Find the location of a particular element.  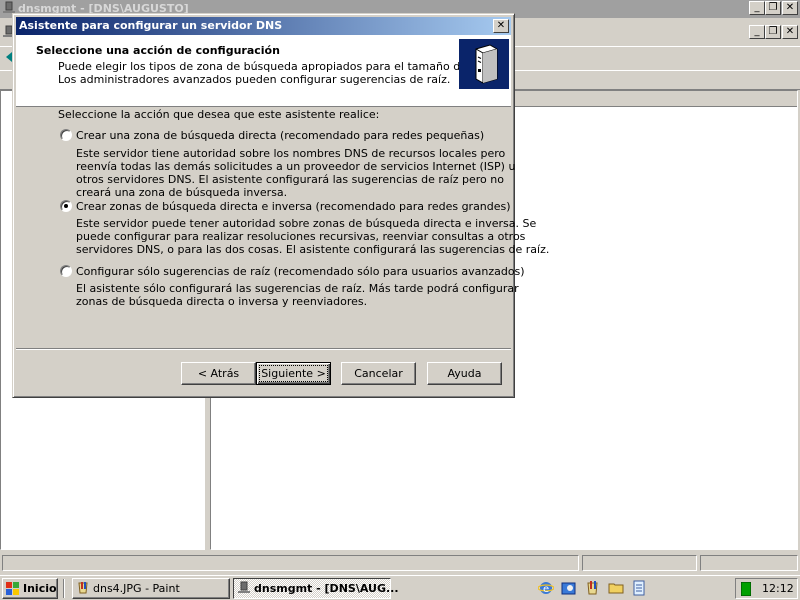

outlook-express-icon is located at coordinates (569, 588).